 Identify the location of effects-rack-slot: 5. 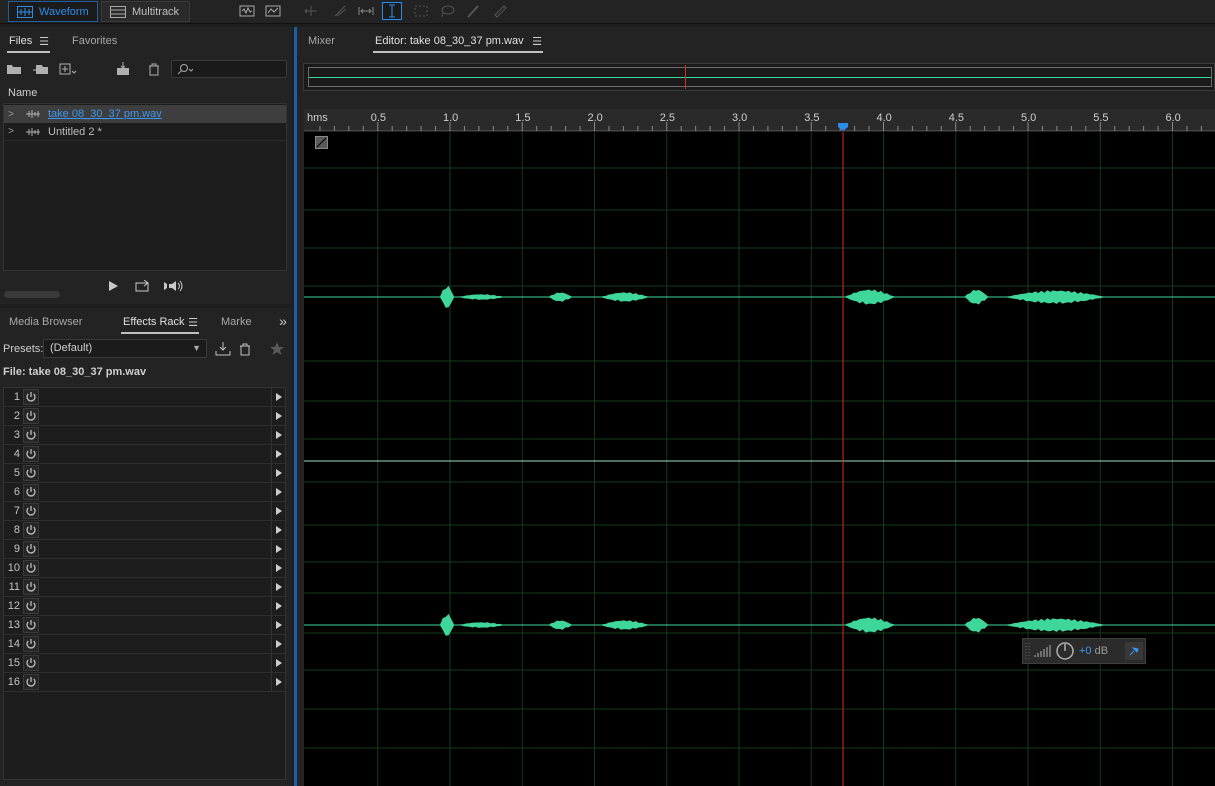
(144, 473).